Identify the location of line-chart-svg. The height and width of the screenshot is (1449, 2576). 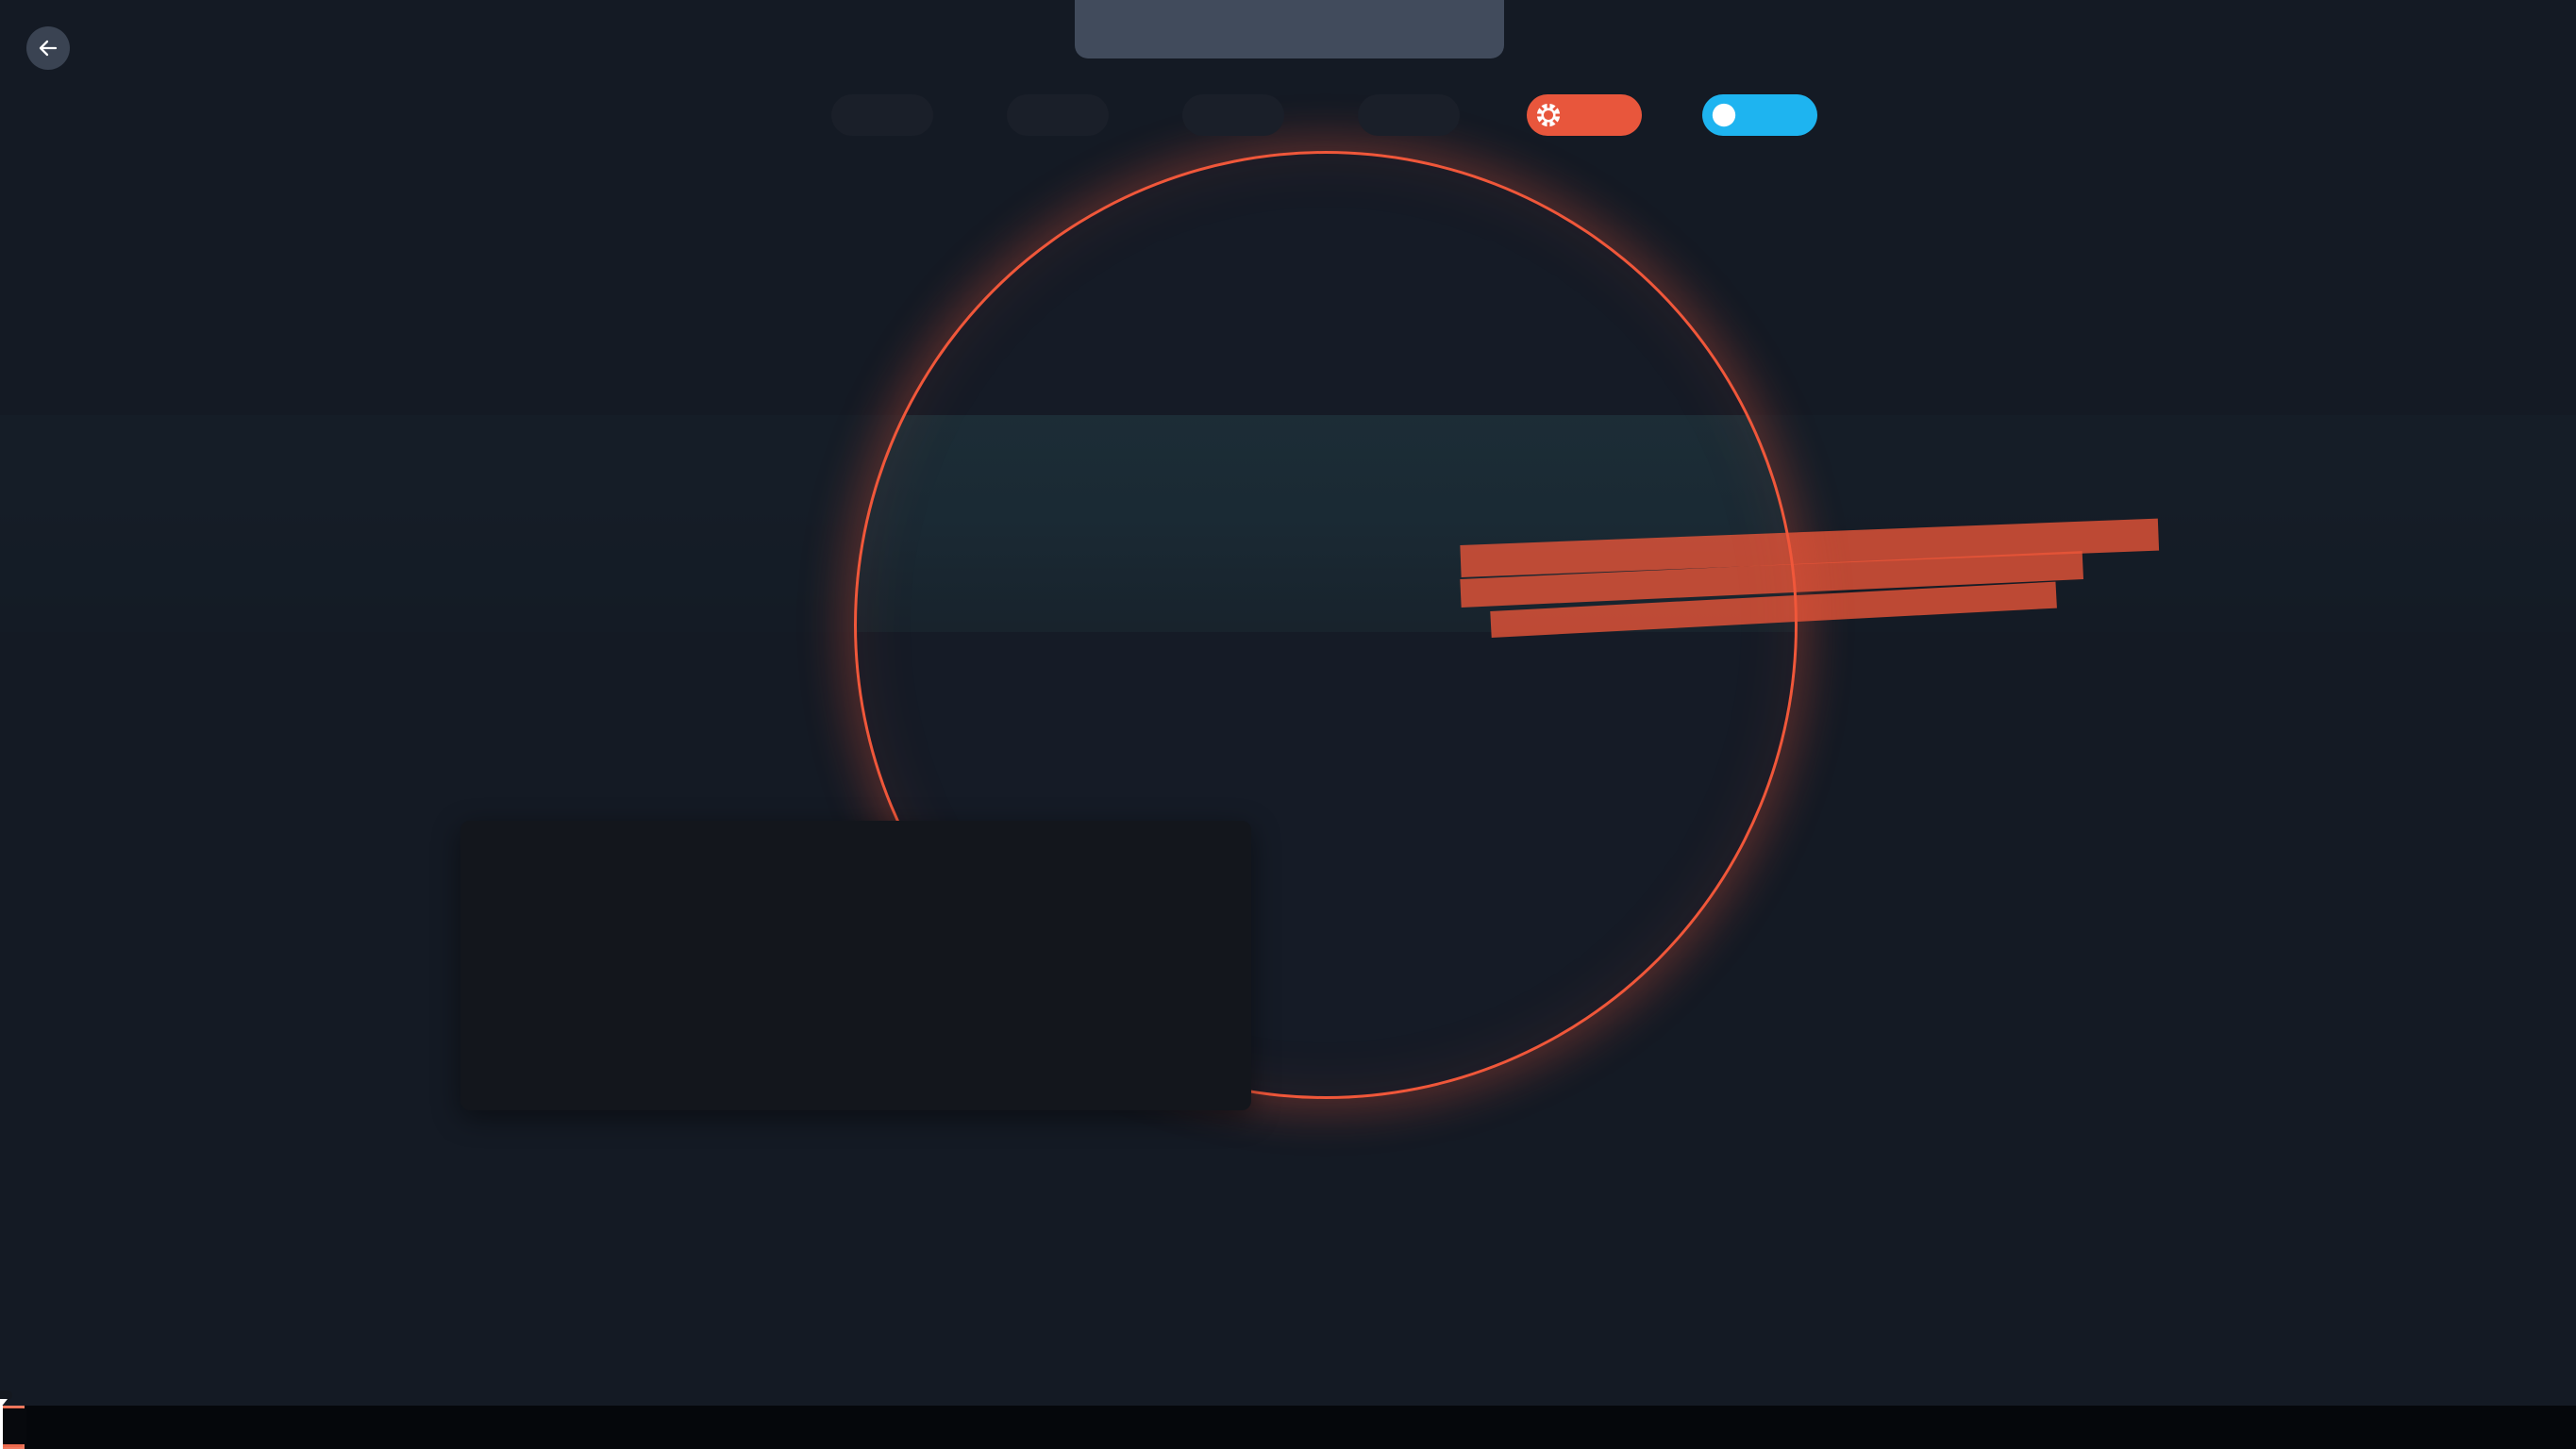
(800, 917).